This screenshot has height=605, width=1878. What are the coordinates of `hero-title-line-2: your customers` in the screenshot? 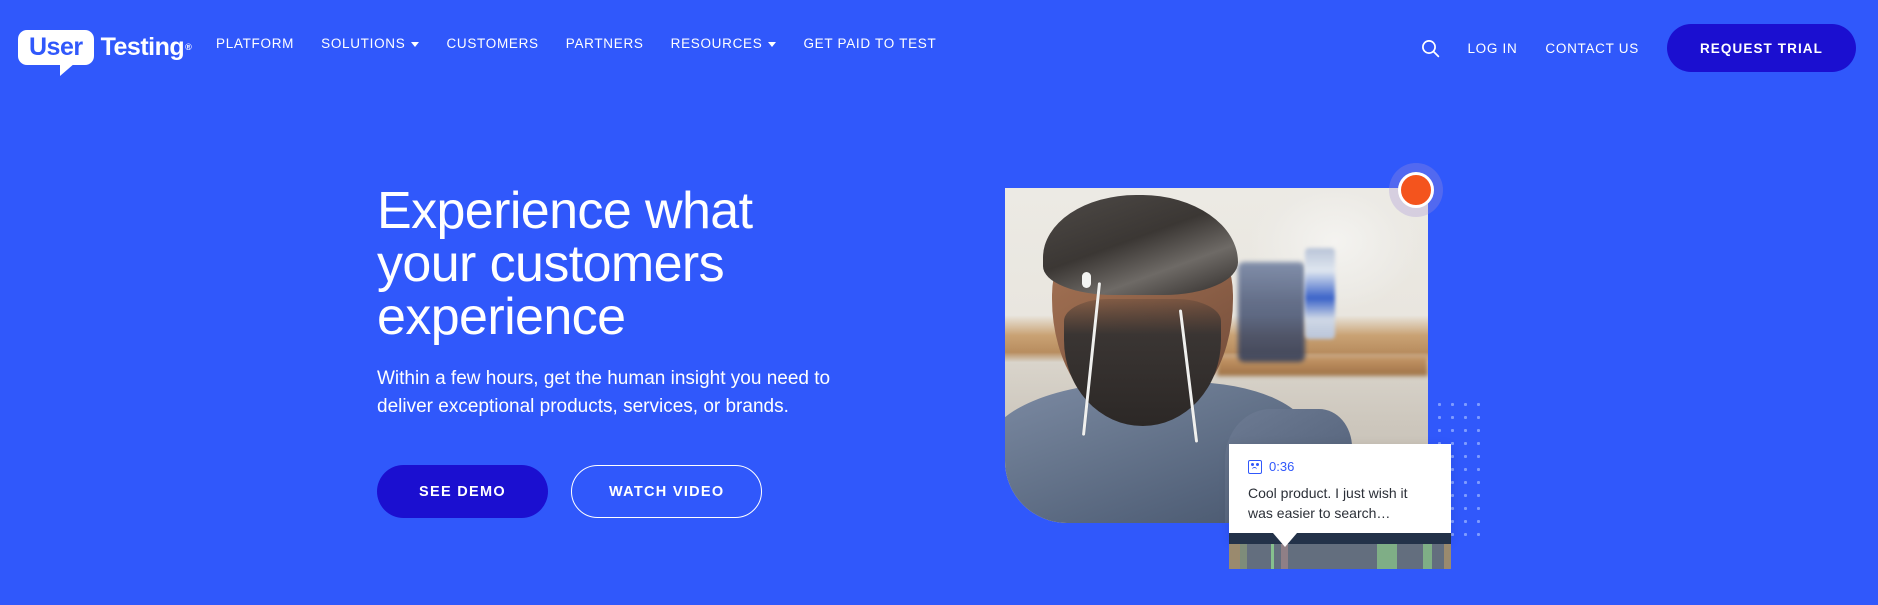 It's located at (551, 264).